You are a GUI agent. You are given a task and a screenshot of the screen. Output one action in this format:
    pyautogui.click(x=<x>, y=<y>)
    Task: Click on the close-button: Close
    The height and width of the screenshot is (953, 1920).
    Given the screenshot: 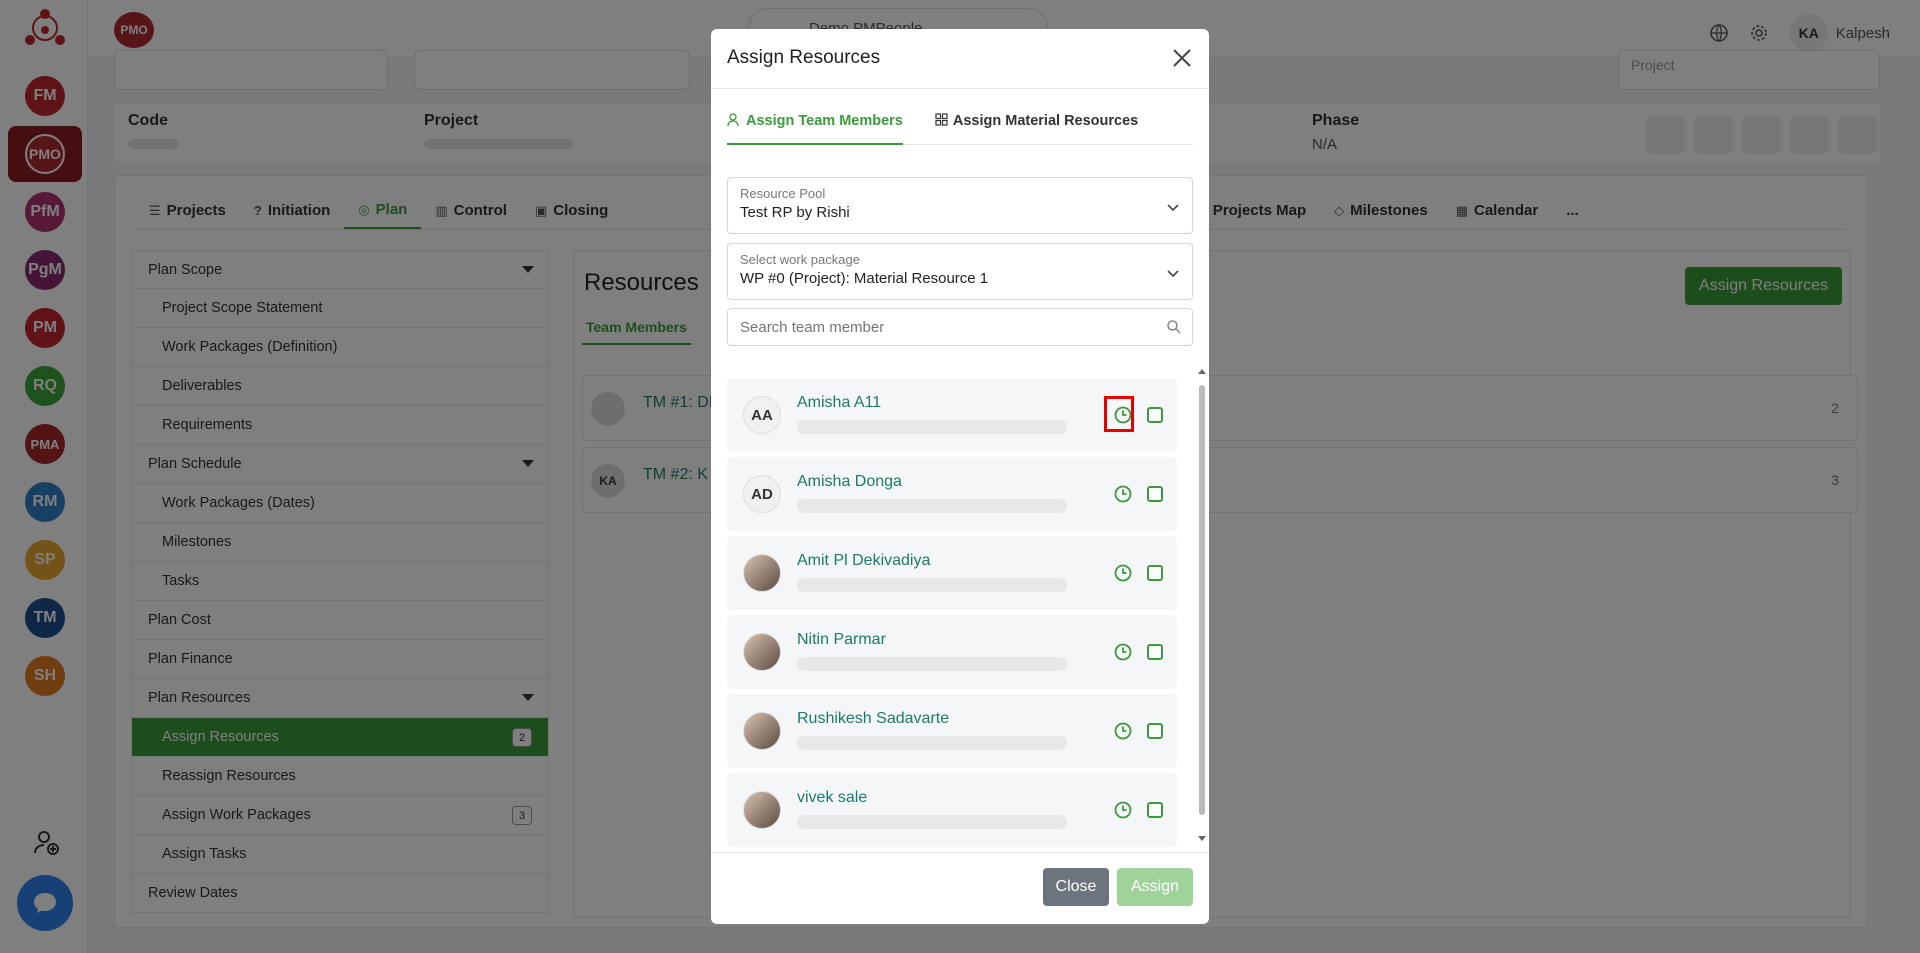 What is the action you would take?
    pyautogui.click(x=1076, y=887)
    